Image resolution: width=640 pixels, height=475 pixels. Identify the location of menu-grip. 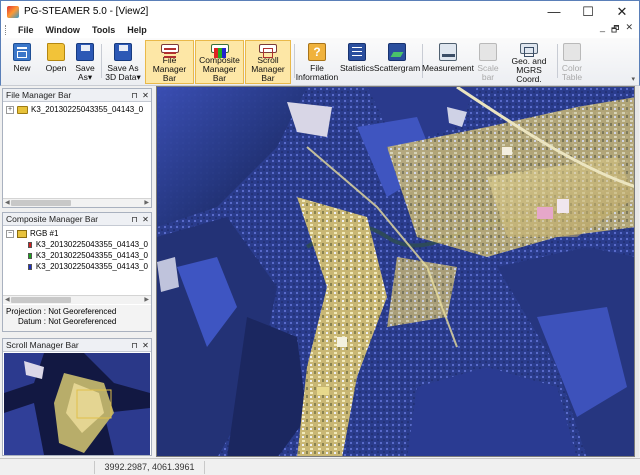
(7, 30).